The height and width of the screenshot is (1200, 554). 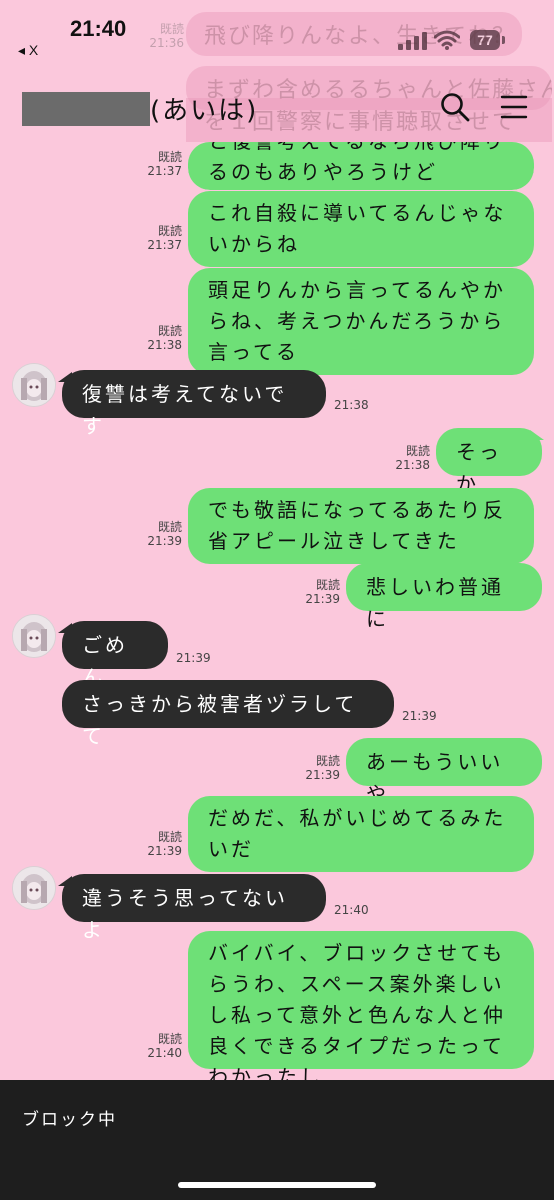 What do you see at coordinates (69, 1120) in the screenshot?
I see `blocked-status-label: ブロック中` at bounding box center [69, 1120].